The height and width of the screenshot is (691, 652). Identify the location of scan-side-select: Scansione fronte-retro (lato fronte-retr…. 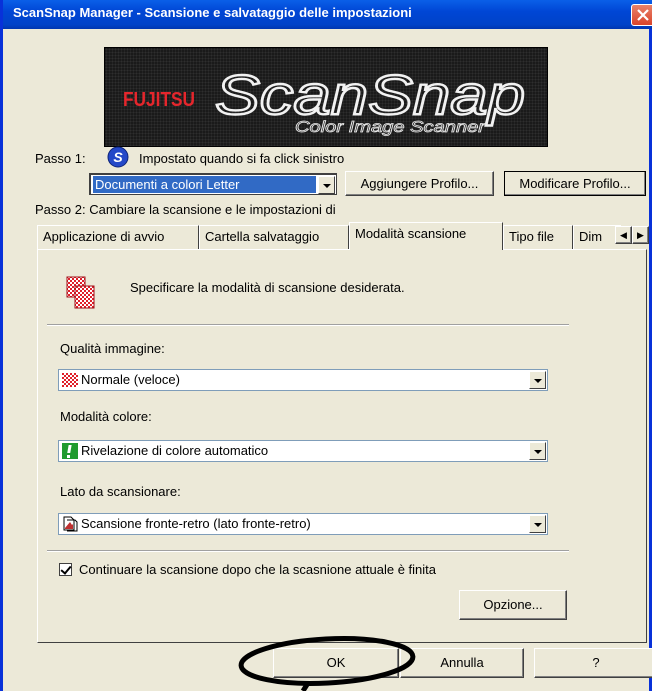
(303, 524).